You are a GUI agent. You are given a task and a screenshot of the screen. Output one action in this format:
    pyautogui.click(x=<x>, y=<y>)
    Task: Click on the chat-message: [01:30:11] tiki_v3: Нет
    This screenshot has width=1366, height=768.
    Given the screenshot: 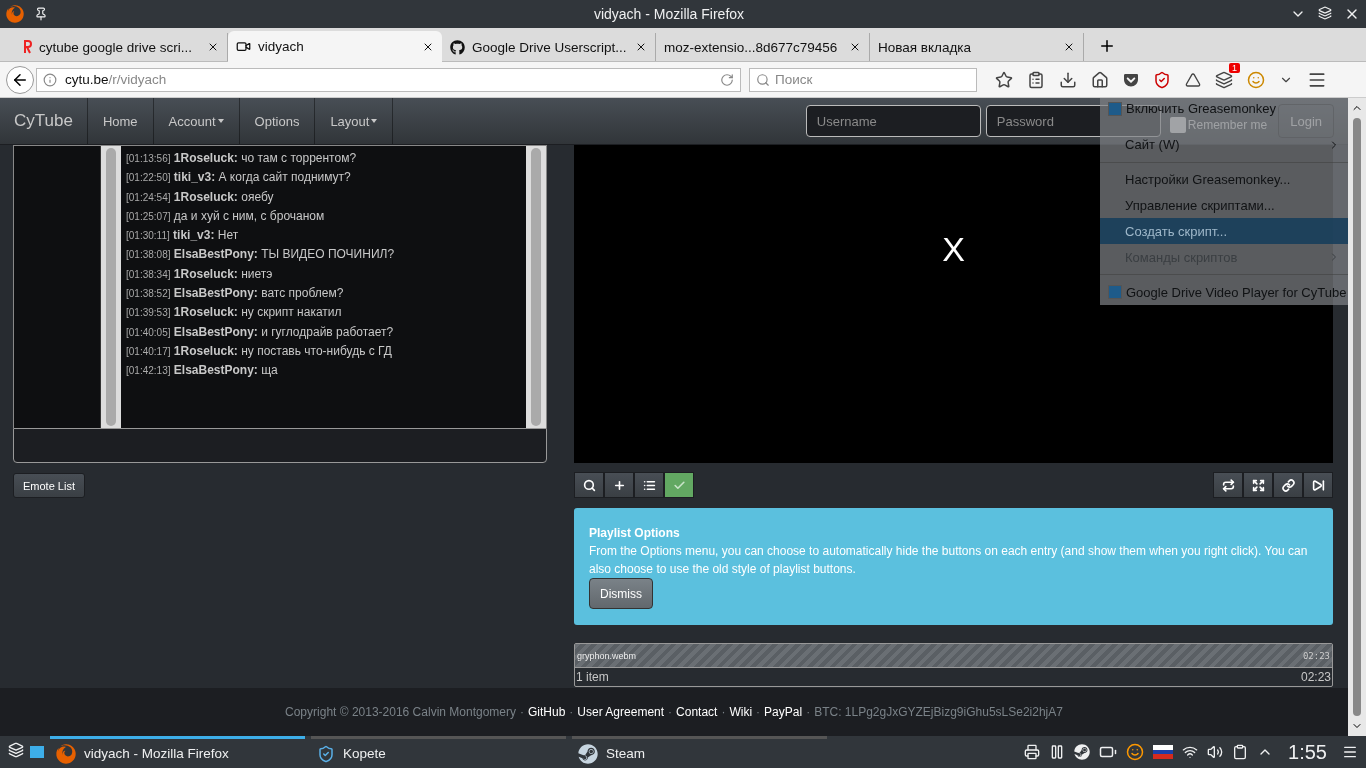 What is the action you would take?
    pyautogui.click(x=183, y=236)
    